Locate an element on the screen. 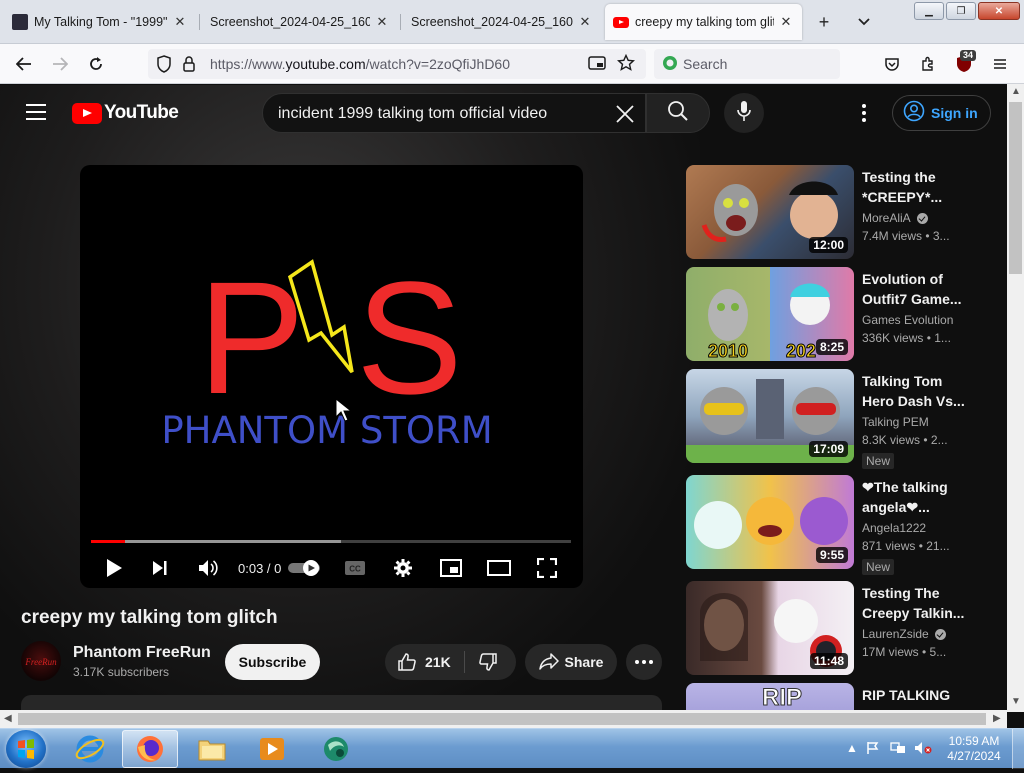 The image size is (1024, 773). scroll-left-arrow-icon: ◀ is located at coordinates (8, 718).